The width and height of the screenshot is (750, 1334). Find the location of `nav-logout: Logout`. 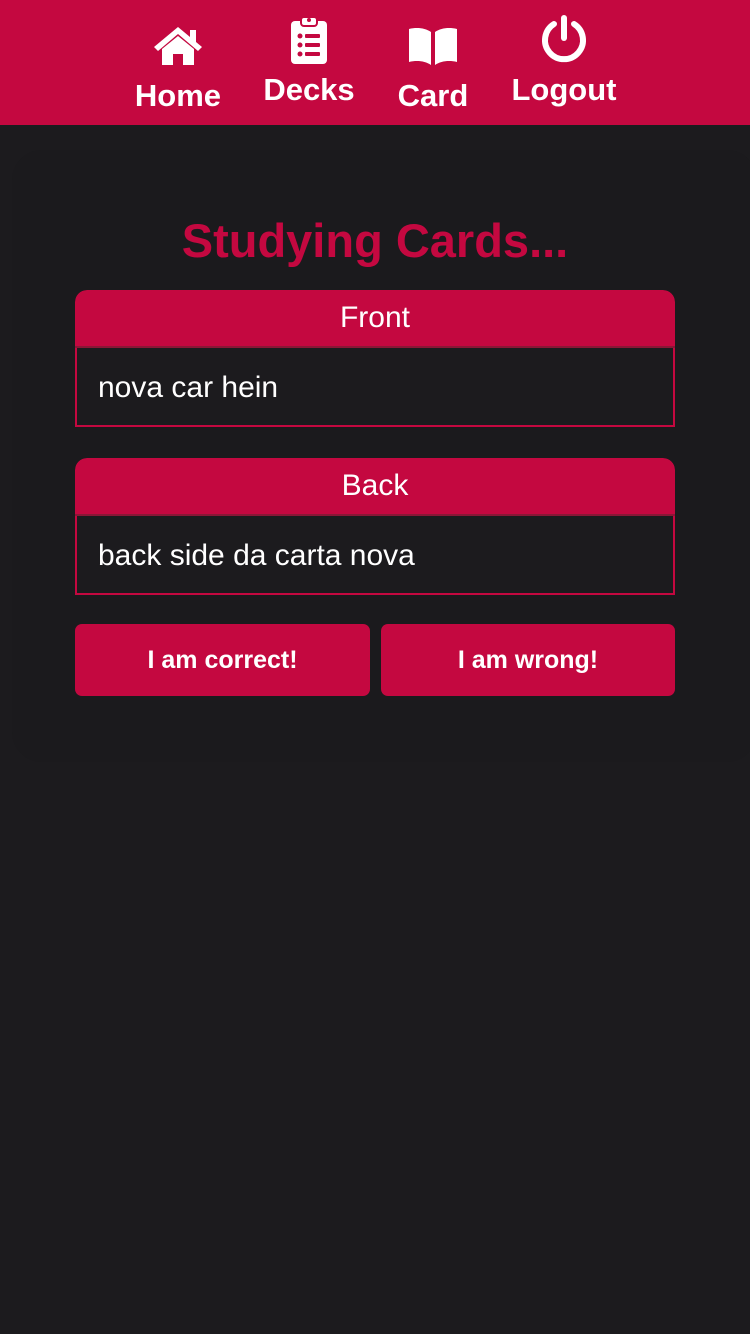

nav-logout: Logout is located at coordinates (564, 64).